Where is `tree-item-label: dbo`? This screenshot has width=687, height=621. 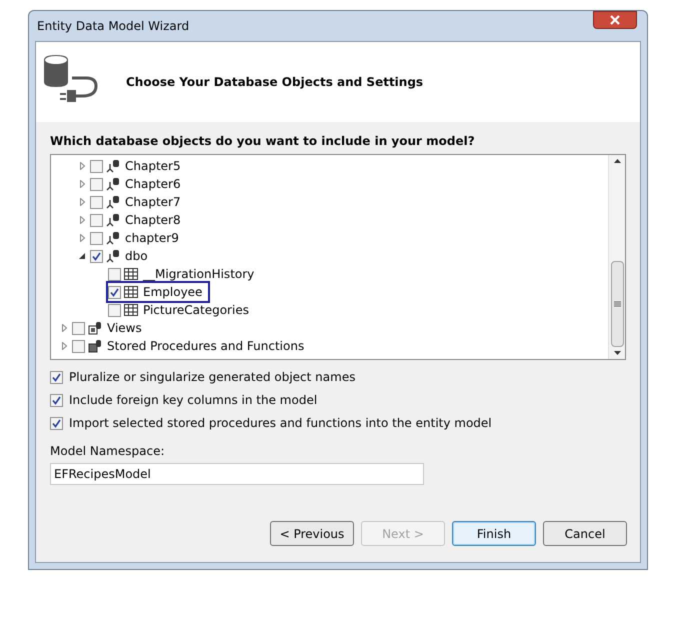 tree-item-label: dbo is located at coordinates (136, 256).